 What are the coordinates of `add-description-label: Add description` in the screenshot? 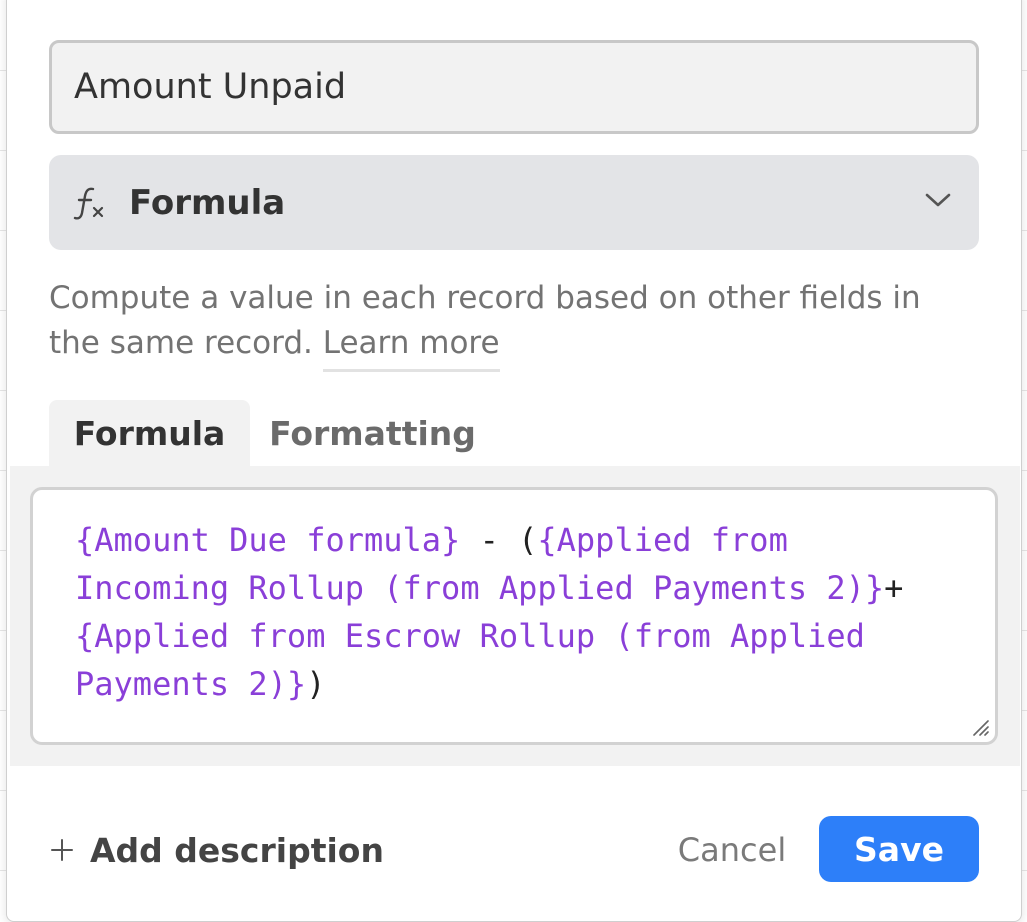 It's located at (237, 850).